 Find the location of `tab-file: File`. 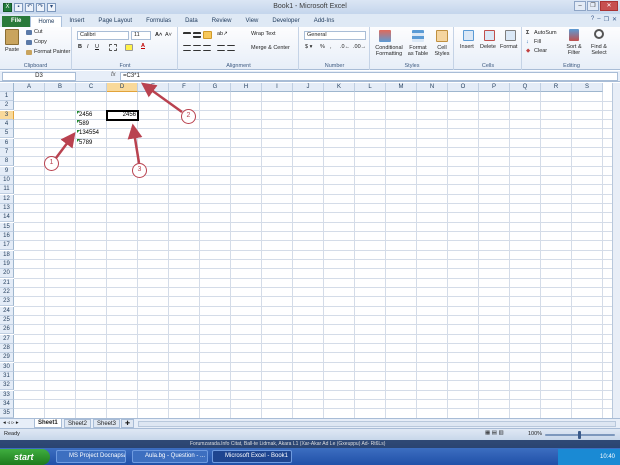

tab-file: File is located at coordinates (16, 21).